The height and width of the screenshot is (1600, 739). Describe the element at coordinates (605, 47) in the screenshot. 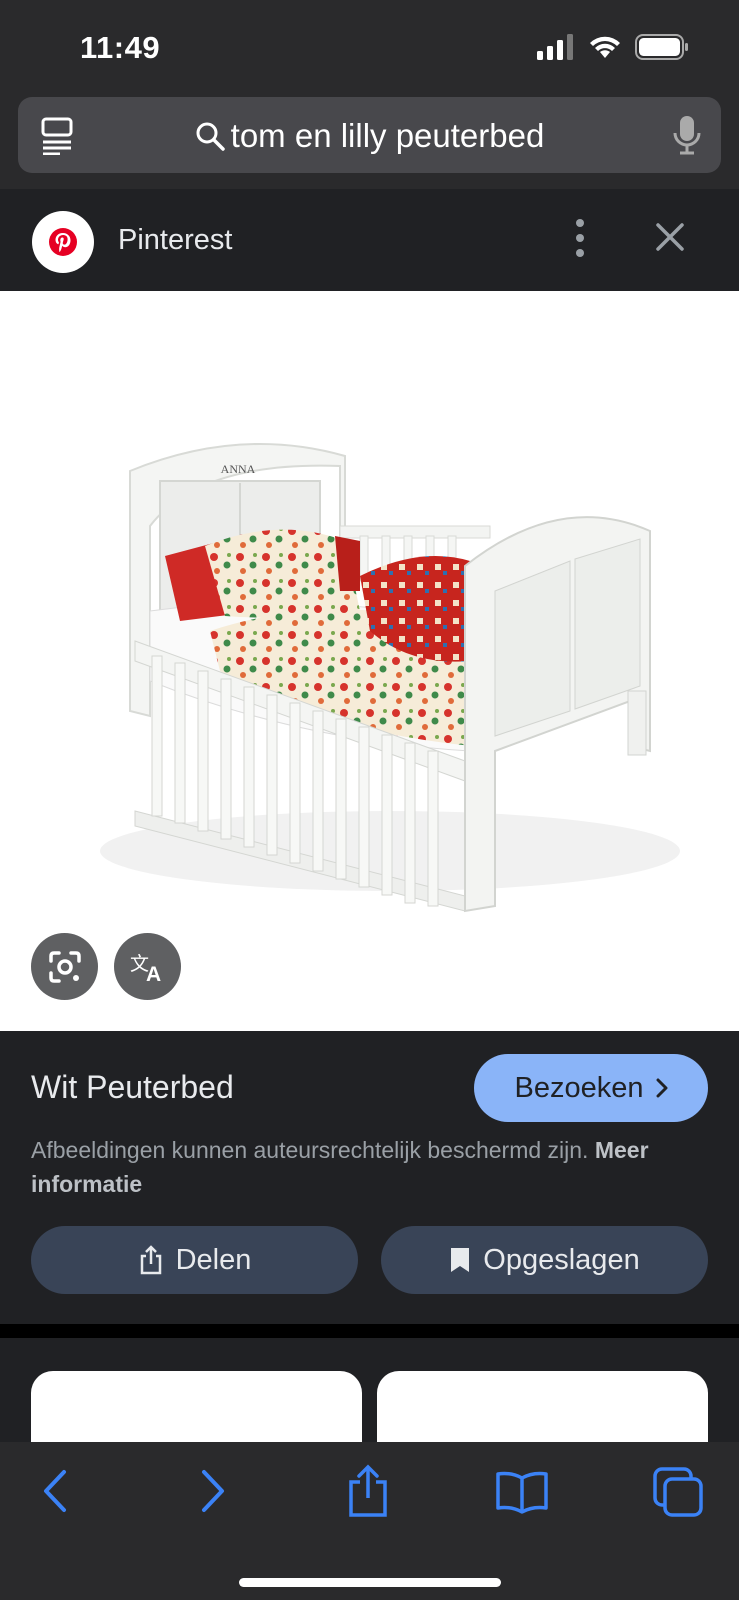

I see `wifi-icon` at that location.